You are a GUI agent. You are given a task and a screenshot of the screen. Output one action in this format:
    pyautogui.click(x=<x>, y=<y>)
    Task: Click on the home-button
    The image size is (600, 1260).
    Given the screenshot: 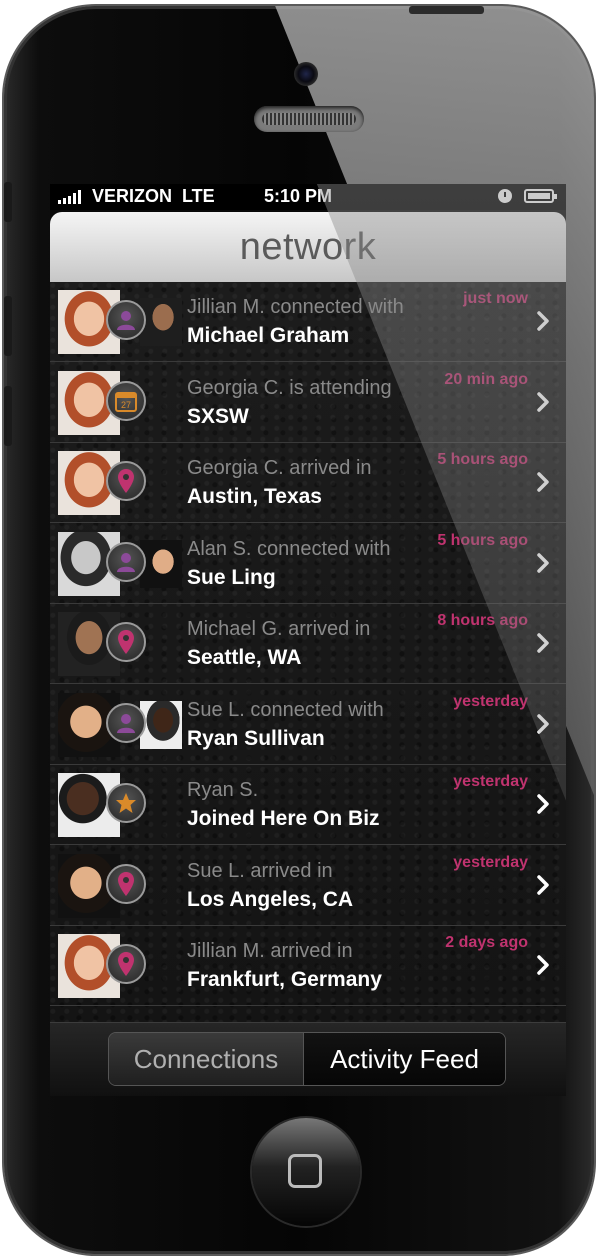 What is the action you would take?
    pyautogui.click(x=306, y=1172)
    